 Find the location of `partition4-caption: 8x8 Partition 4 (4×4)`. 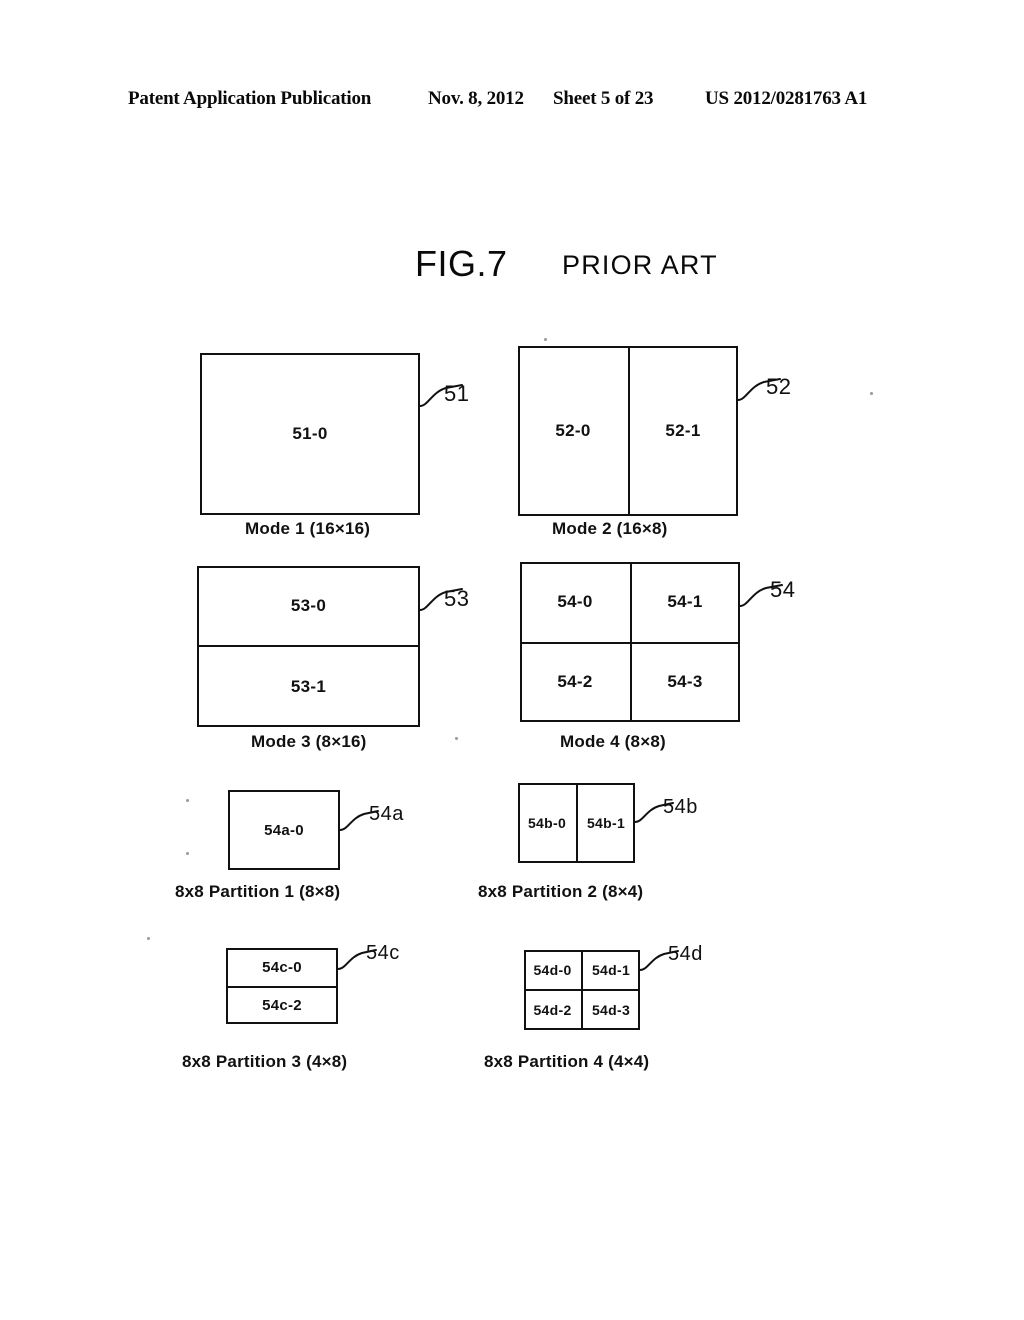

partition4-caption: 8x8 Partition 4 (4×4) is located at coordinates (567, 1061).